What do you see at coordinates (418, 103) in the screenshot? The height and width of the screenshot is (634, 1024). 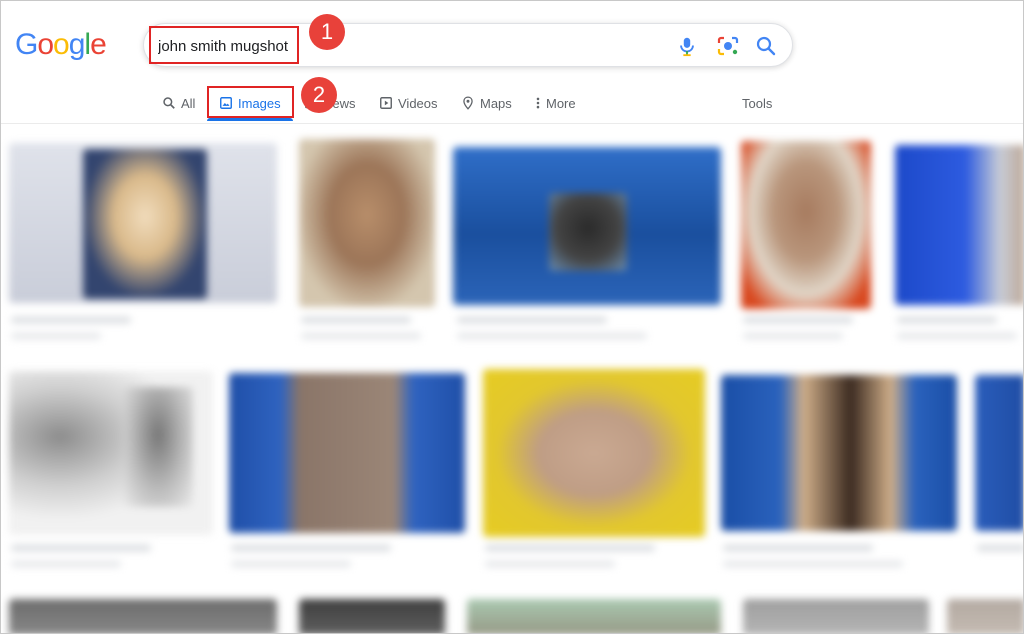 I see `tab-label: Videos` at bounding box center [418, 103].